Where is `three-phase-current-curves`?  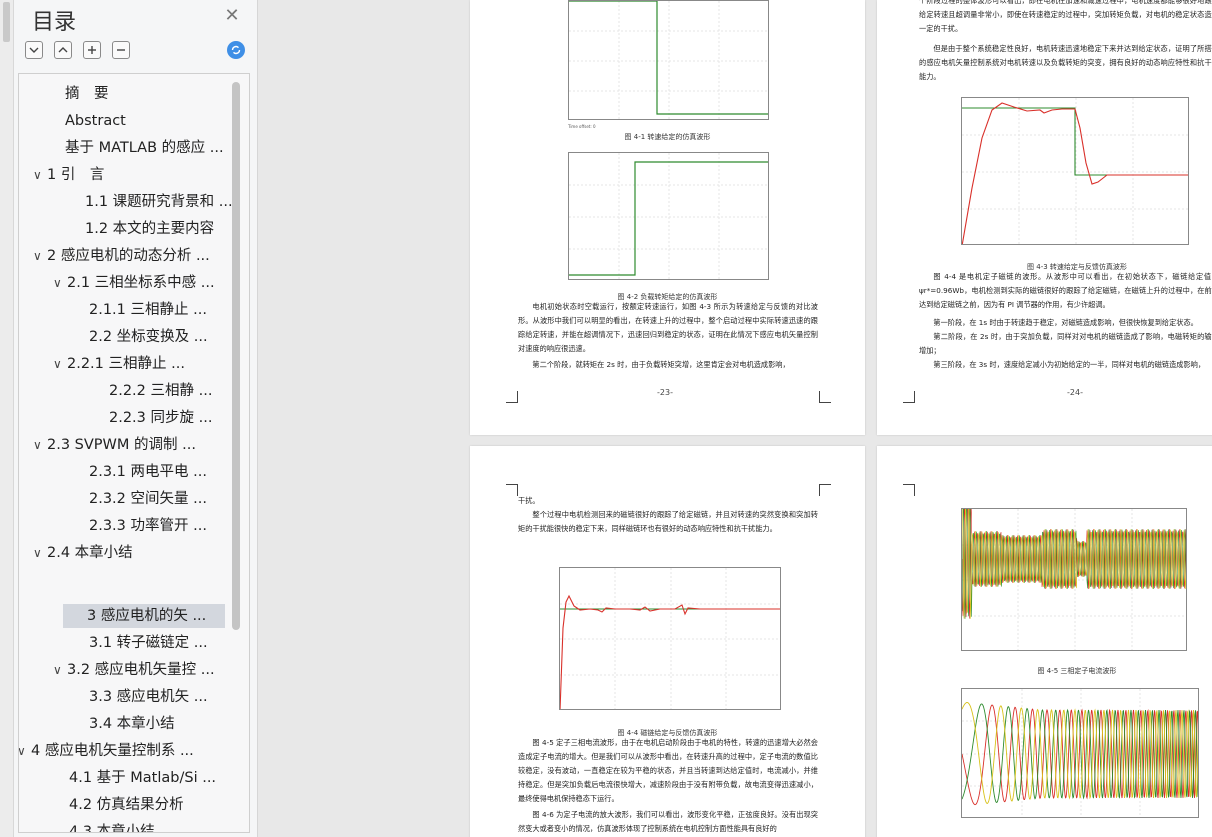 three-phase-current-curves is located at coordinates (1074, 579).